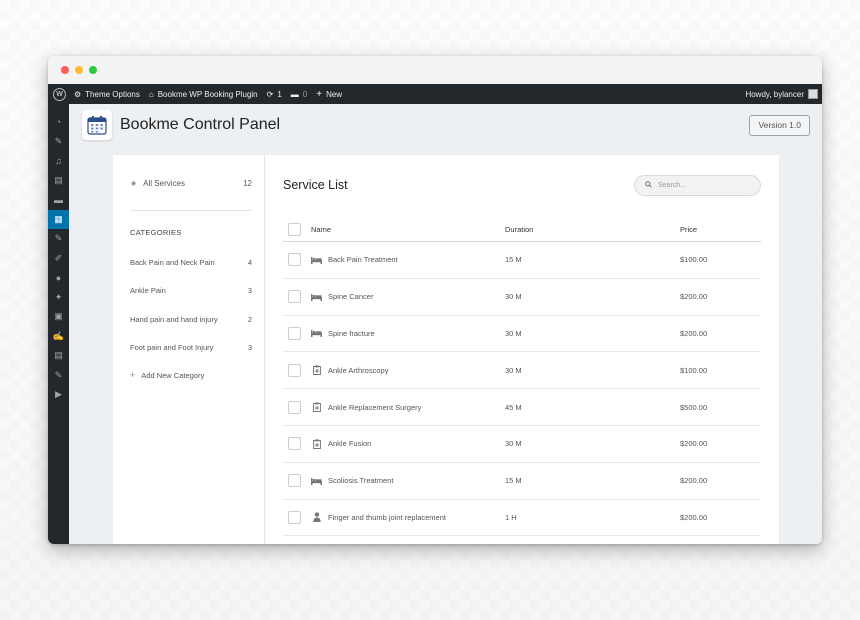 The height and width of the screenshot is (620, 860). What do you see at coordinates (315, 185) in the screenshot?
I see `service-list-title: Service List` at bounding box center [315, 185].